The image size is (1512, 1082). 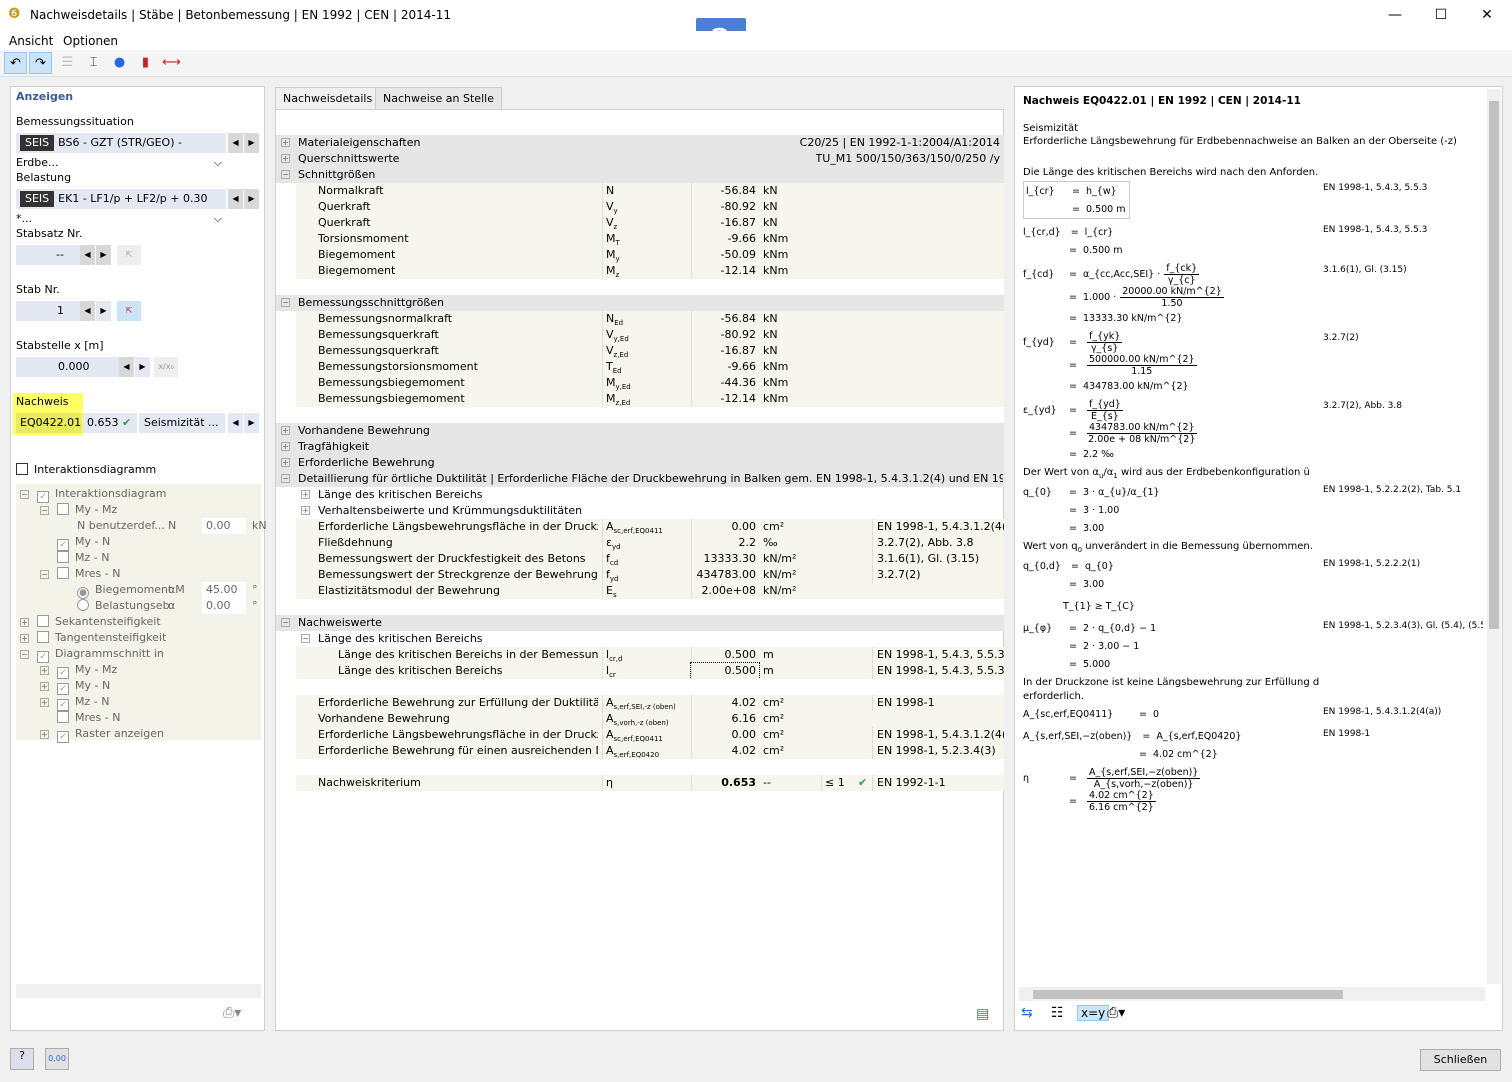 I want to click on tree-value: 45.00, so click(x=224, y=590).